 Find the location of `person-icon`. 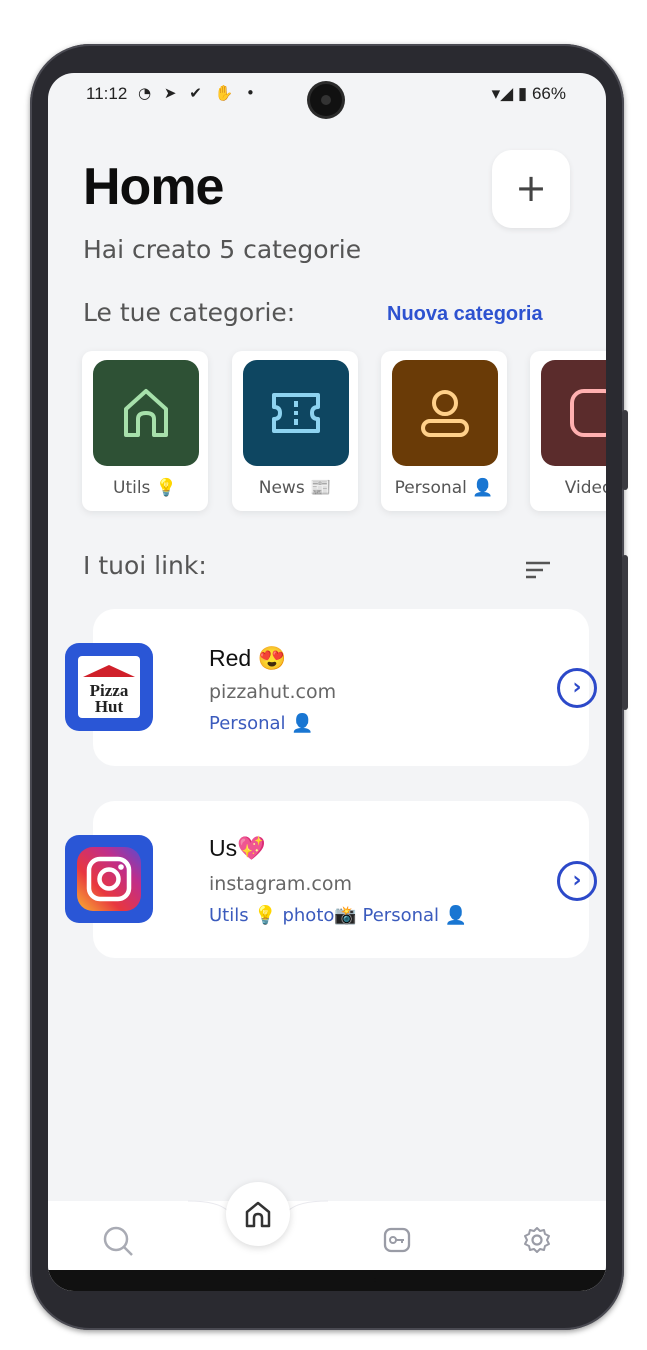

person-icon is located at coordinates (445, 413).